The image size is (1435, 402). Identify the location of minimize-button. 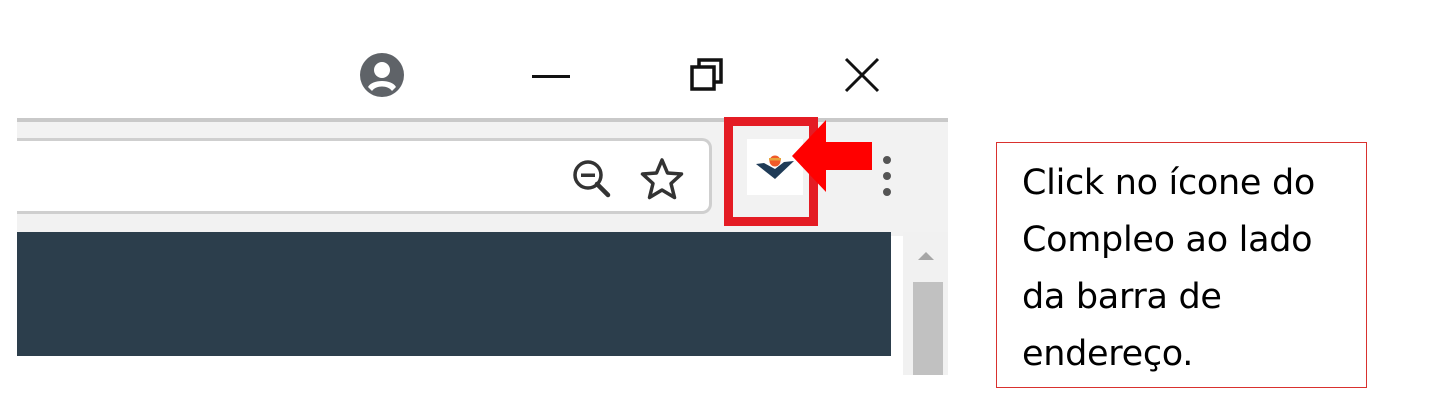
(552, 75).